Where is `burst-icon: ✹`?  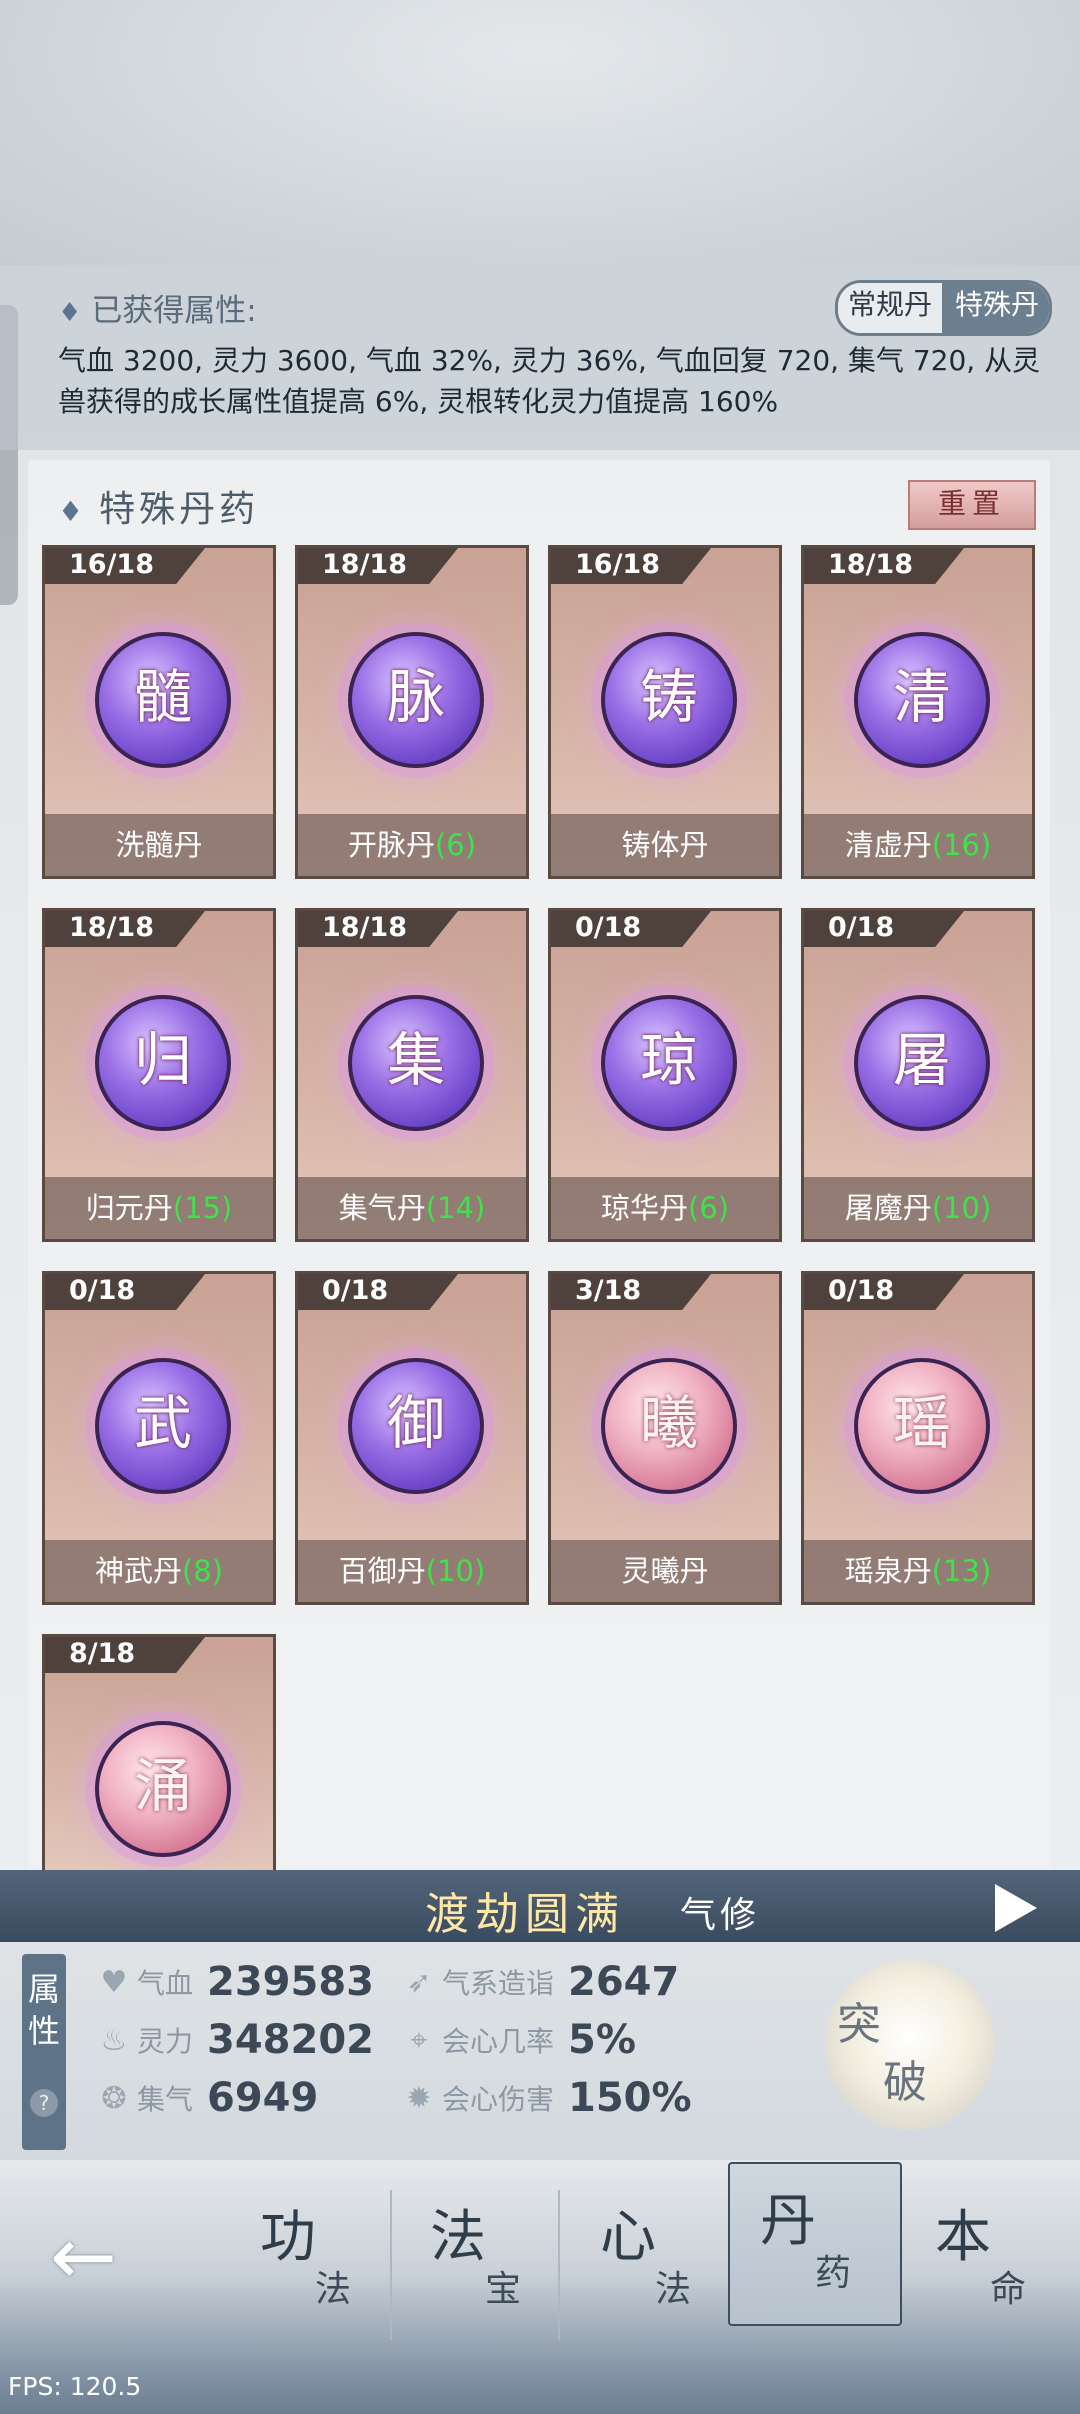
burst-icon: ✹ is located at coordinates (419, 2098).